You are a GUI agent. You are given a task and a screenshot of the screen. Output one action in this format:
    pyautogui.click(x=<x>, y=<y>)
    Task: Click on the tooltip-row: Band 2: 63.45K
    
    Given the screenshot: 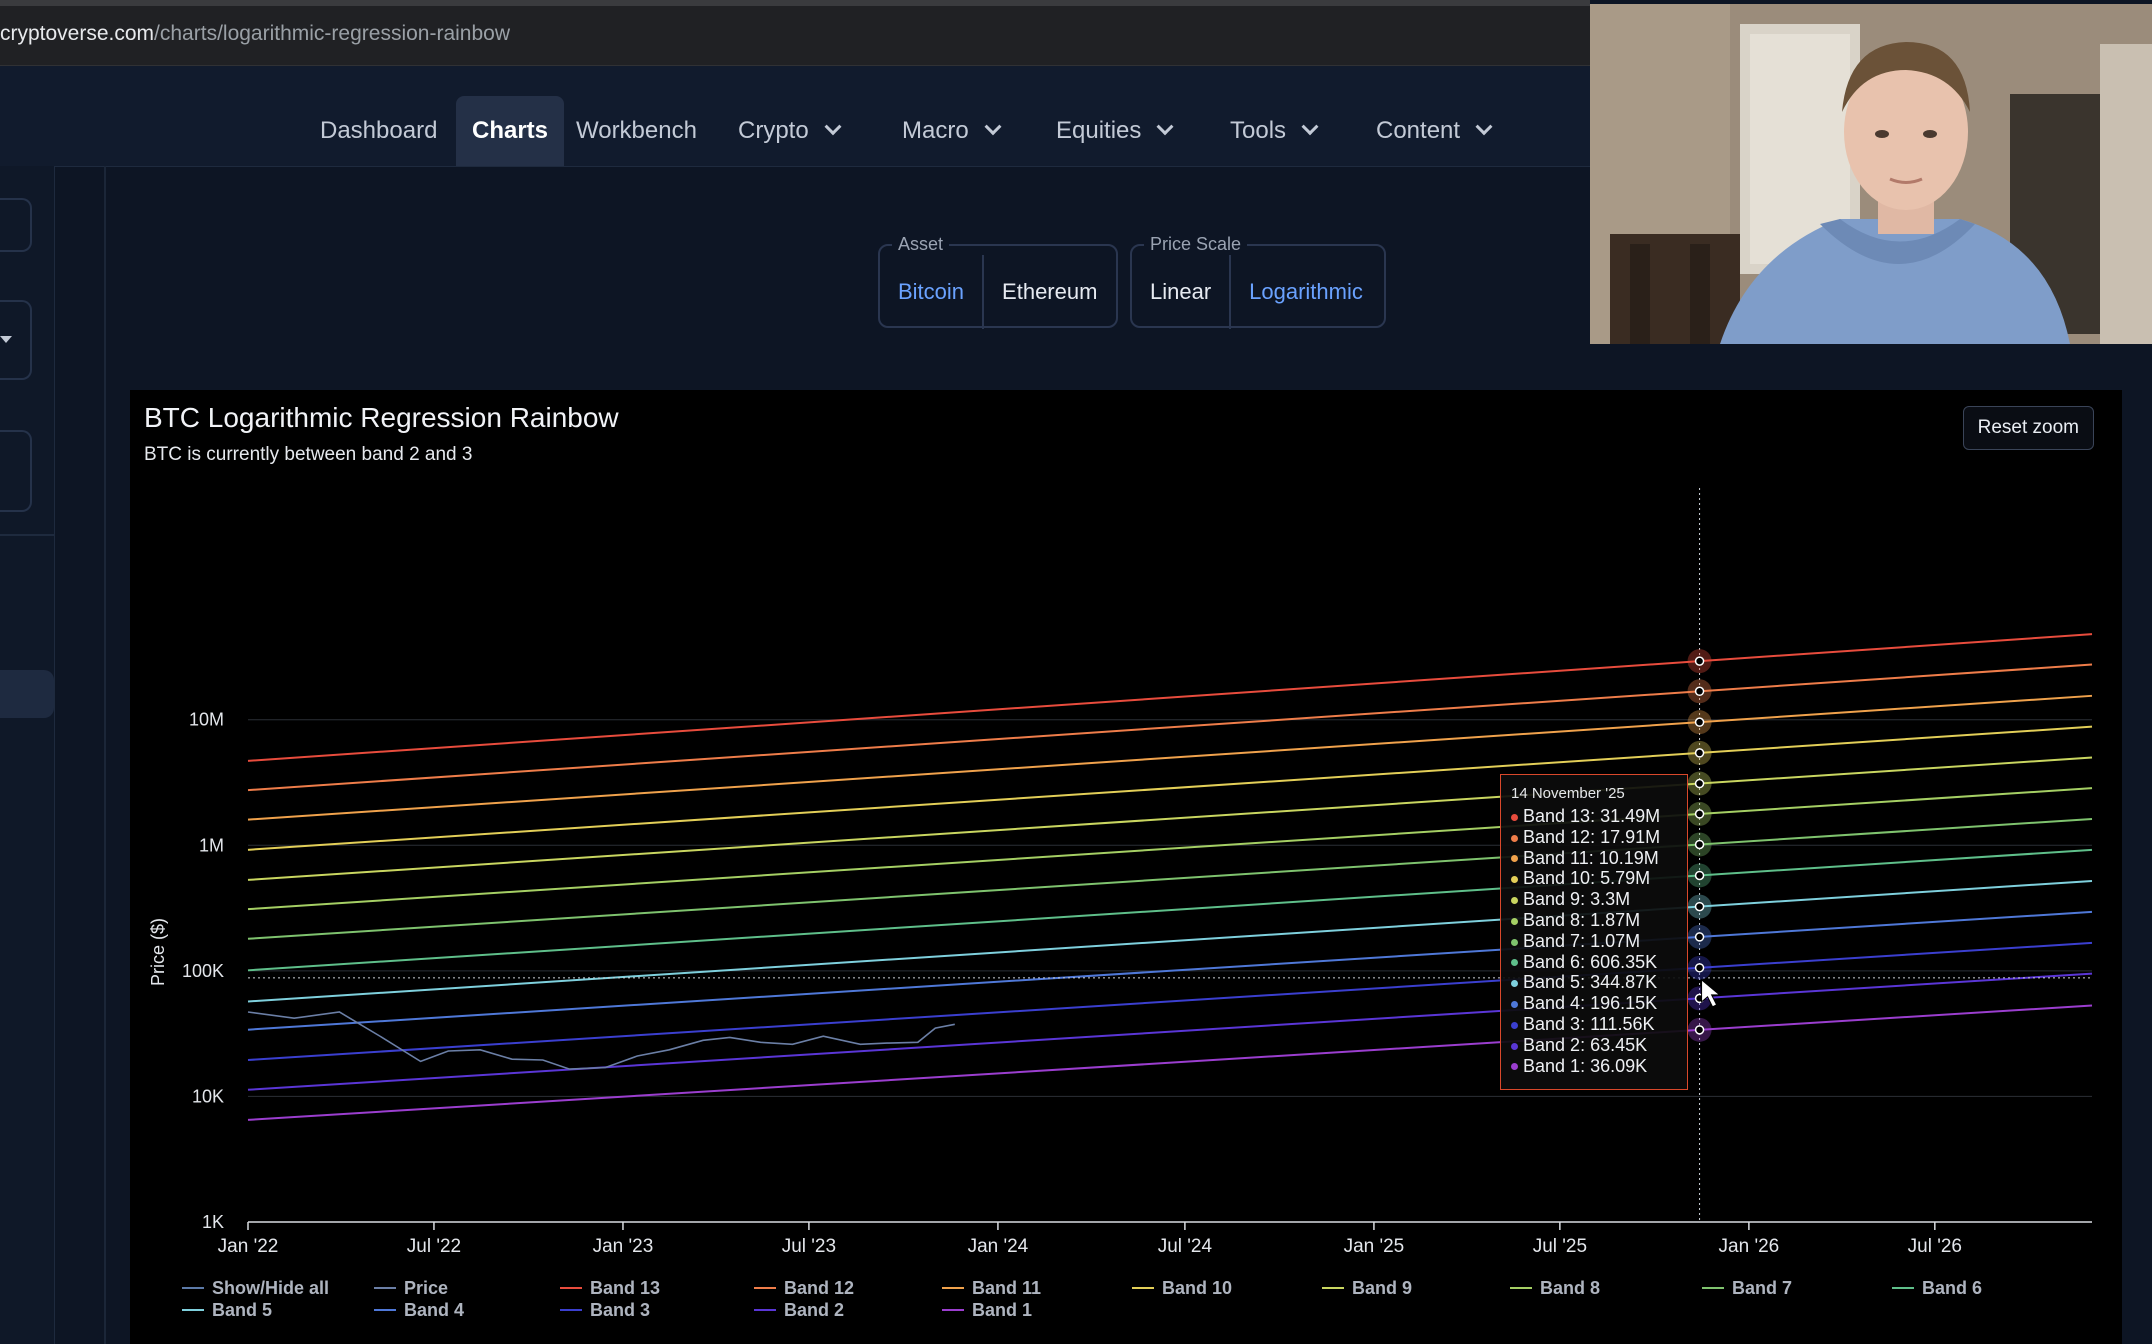 What is the action you would take?
    pyautogui.click(x=1599, y=1045)
    